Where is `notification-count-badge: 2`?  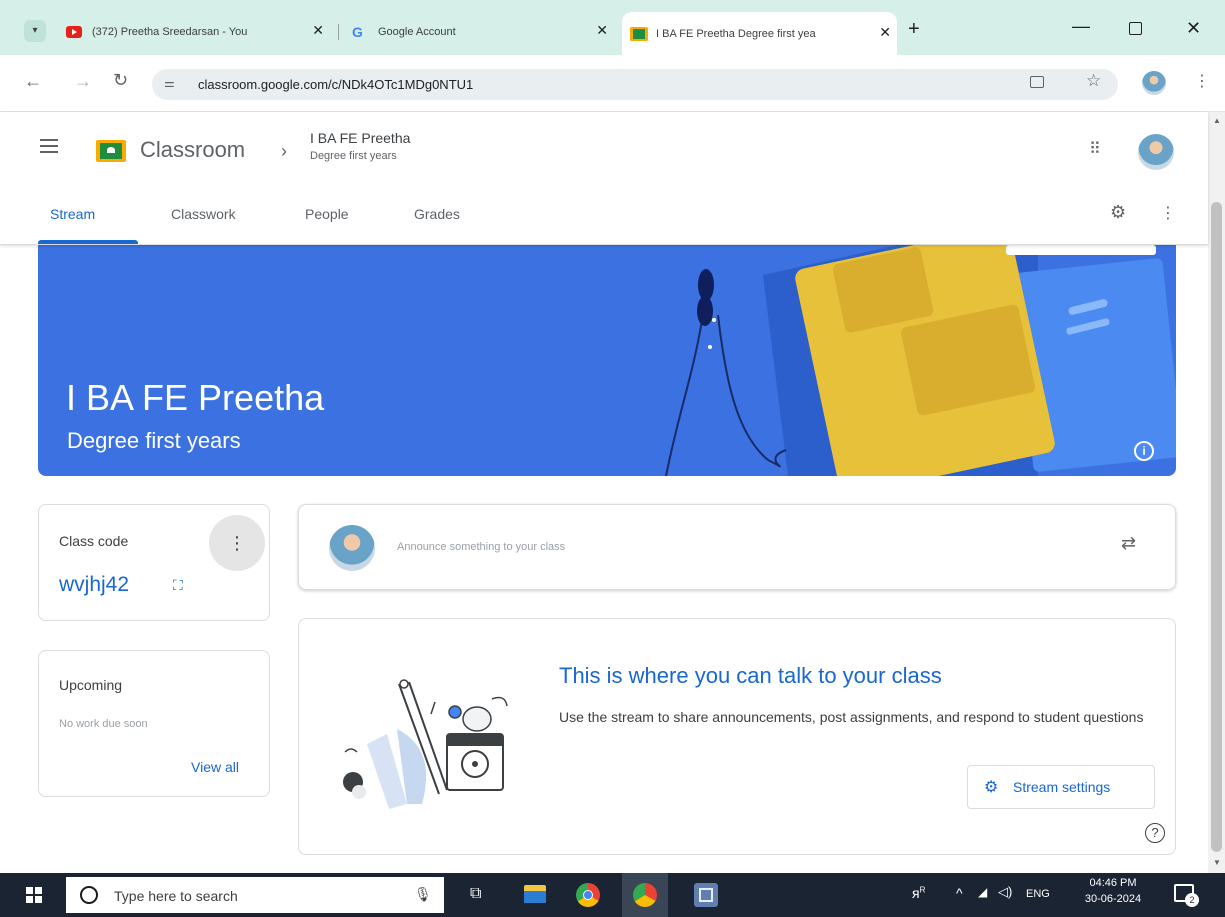
notification-count-badge: 2 is located at coordinates (1192, 900).